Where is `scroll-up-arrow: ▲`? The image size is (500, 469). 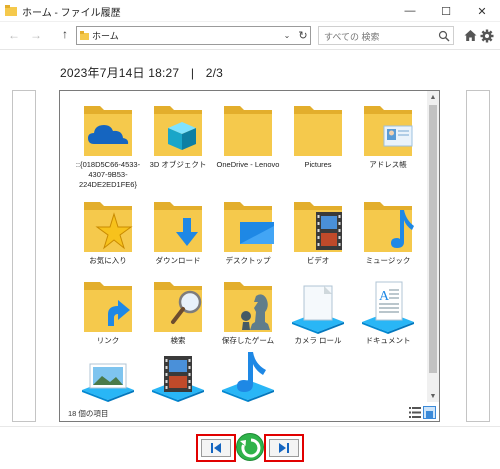
scroll-up-arrow: ▲ is located at coordinates (433, 97).